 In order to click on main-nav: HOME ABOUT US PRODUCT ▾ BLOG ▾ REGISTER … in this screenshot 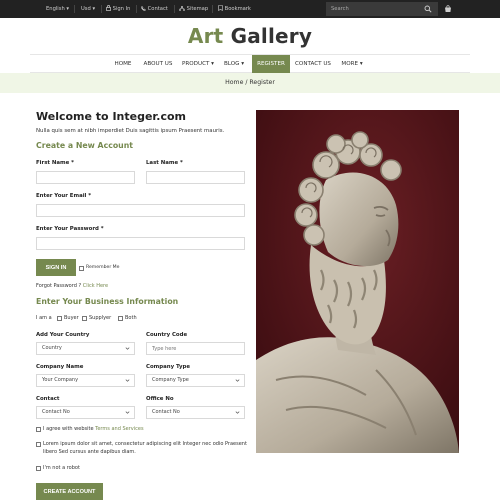, I will do `click(250, 63)`.